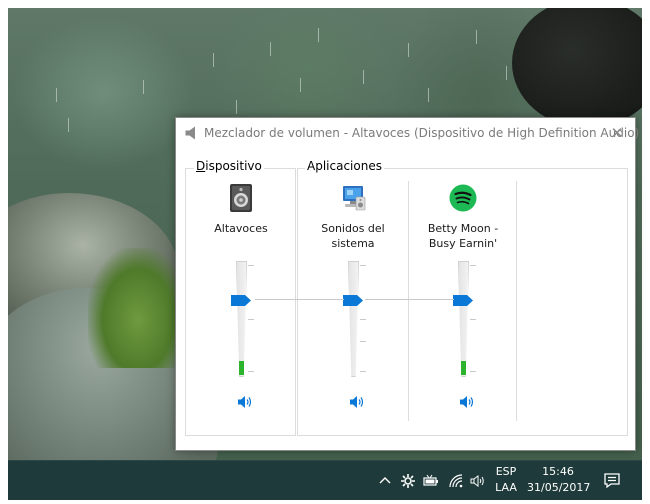 This screenshot has height=504, width=650. Describe the element at coordinates (385, 481) in the screenshot. I see `show-hidden-icons-chevron-up-icon` at that location.